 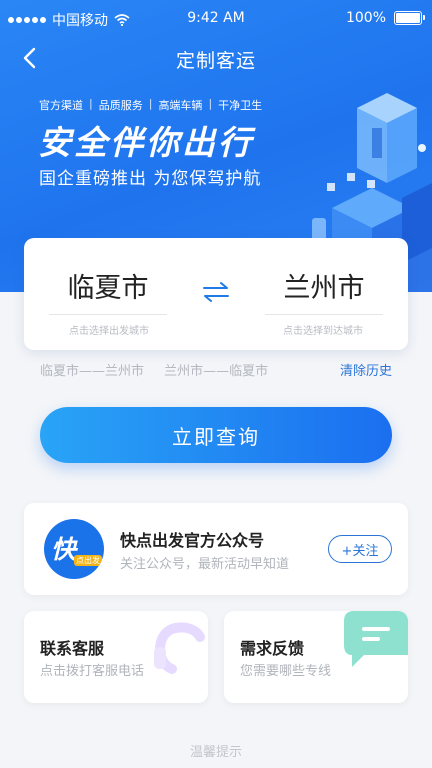 What do you see at coordinates (215, 61) in the screenshot?
I see `page-title: 定制客运` at bounding box center [215, 61].